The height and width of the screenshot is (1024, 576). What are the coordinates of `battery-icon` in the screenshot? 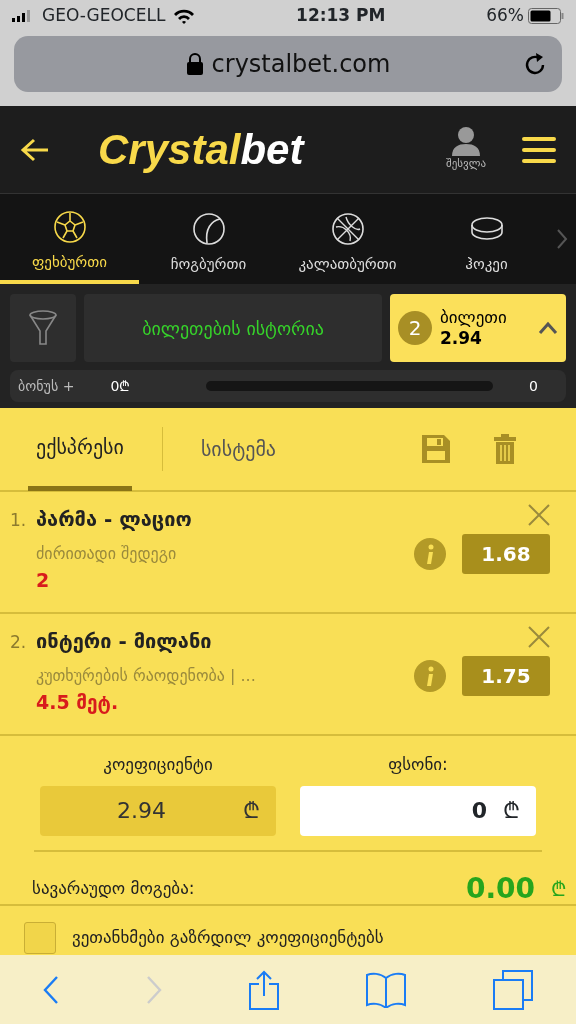 It's located at (546, 16).